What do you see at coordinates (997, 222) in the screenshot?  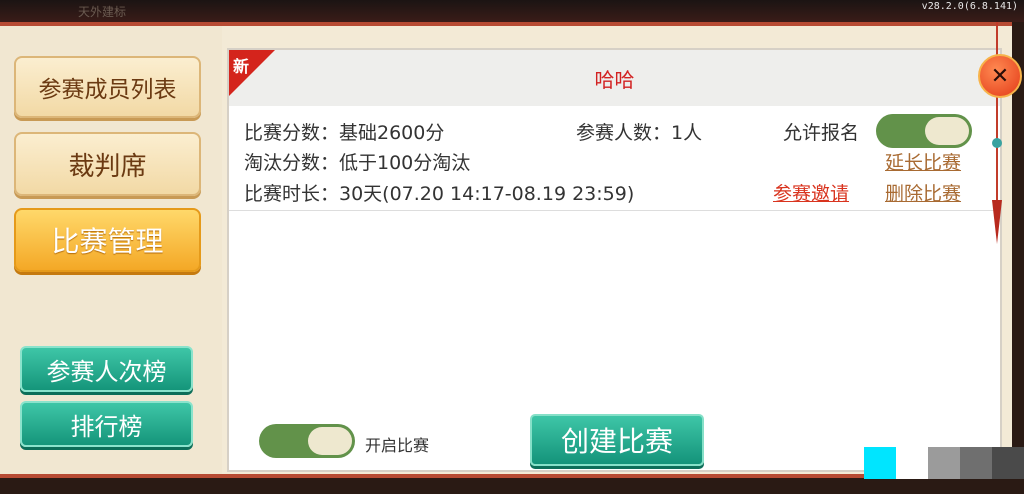 I see `ornament-tassel` at bounding box center [997, 222].